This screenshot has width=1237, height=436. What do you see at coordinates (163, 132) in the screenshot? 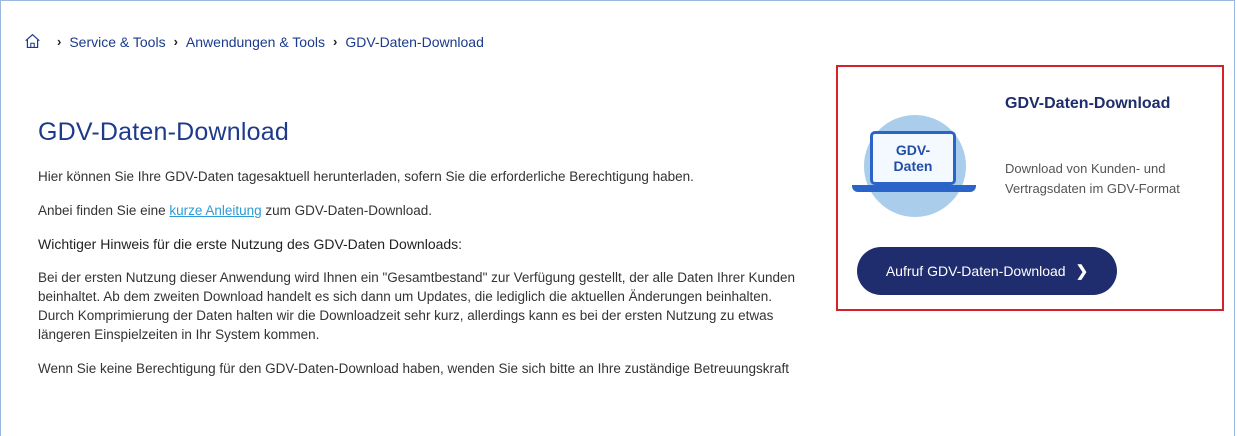
I see `page-title: GDV-Daten-Download` at bounding box center [163, 132].